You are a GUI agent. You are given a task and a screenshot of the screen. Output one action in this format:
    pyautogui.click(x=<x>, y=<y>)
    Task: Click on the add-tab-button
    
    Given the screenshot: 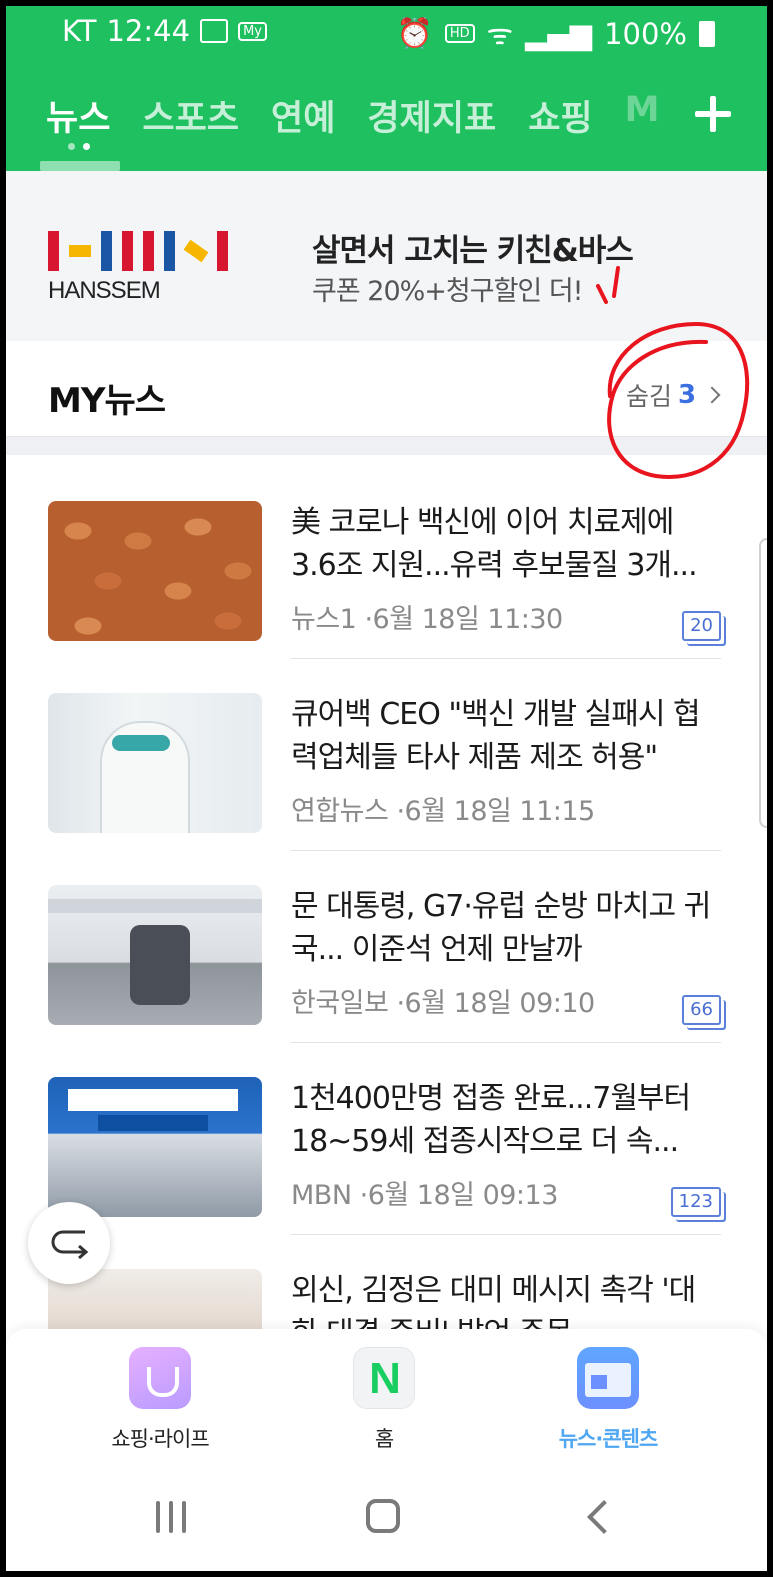 What is the action you would take?
    pyautogui.click(x=713, y=114)
    